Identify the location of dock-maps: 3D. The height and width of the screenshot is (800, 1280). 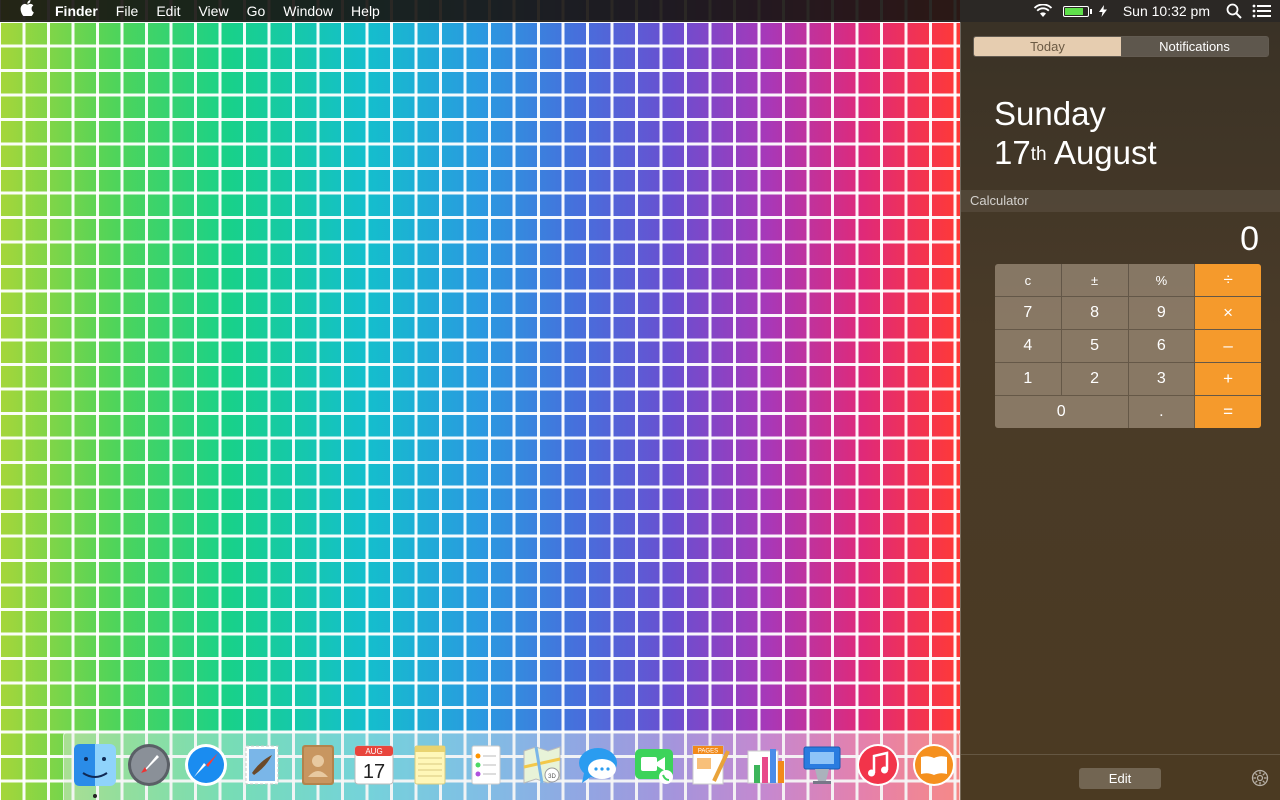
(542, 765).